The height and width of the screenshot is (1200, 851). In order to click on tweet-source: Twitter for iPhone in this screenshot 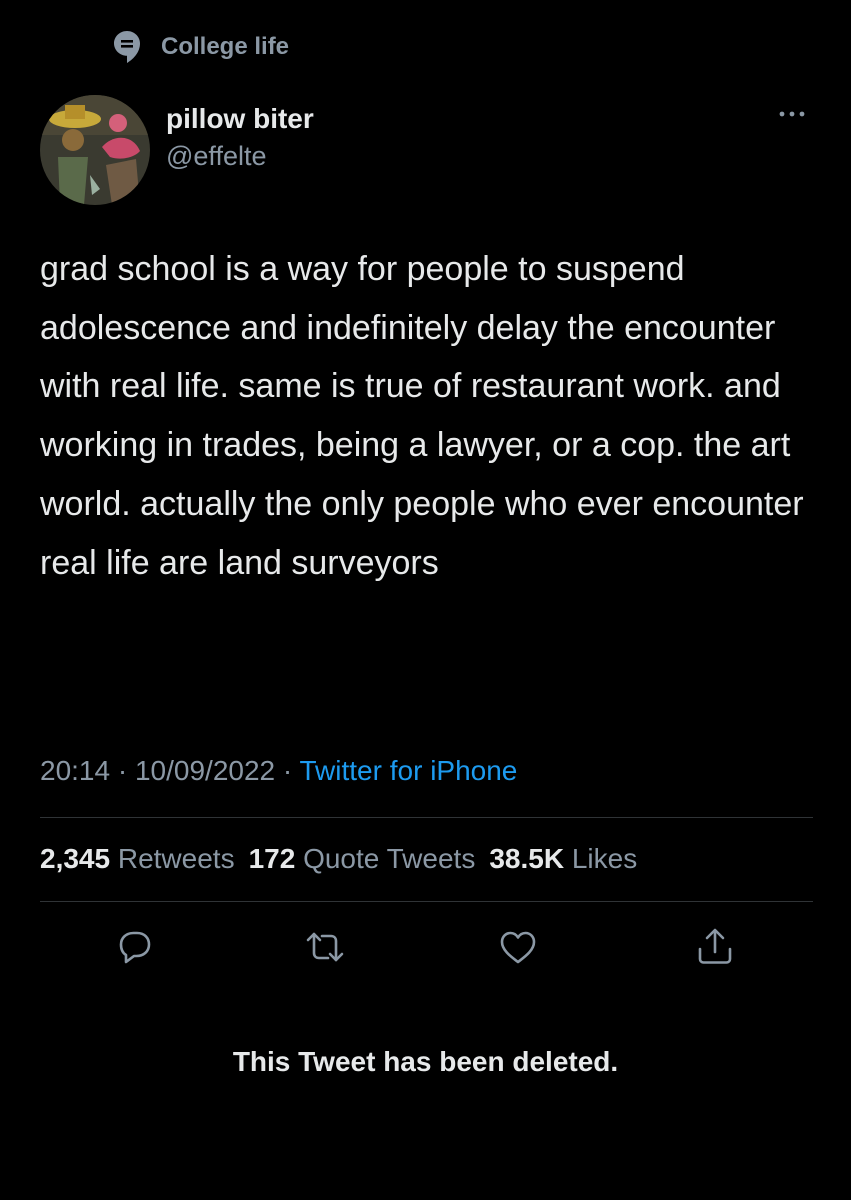, I will do `click(409, 770)`.